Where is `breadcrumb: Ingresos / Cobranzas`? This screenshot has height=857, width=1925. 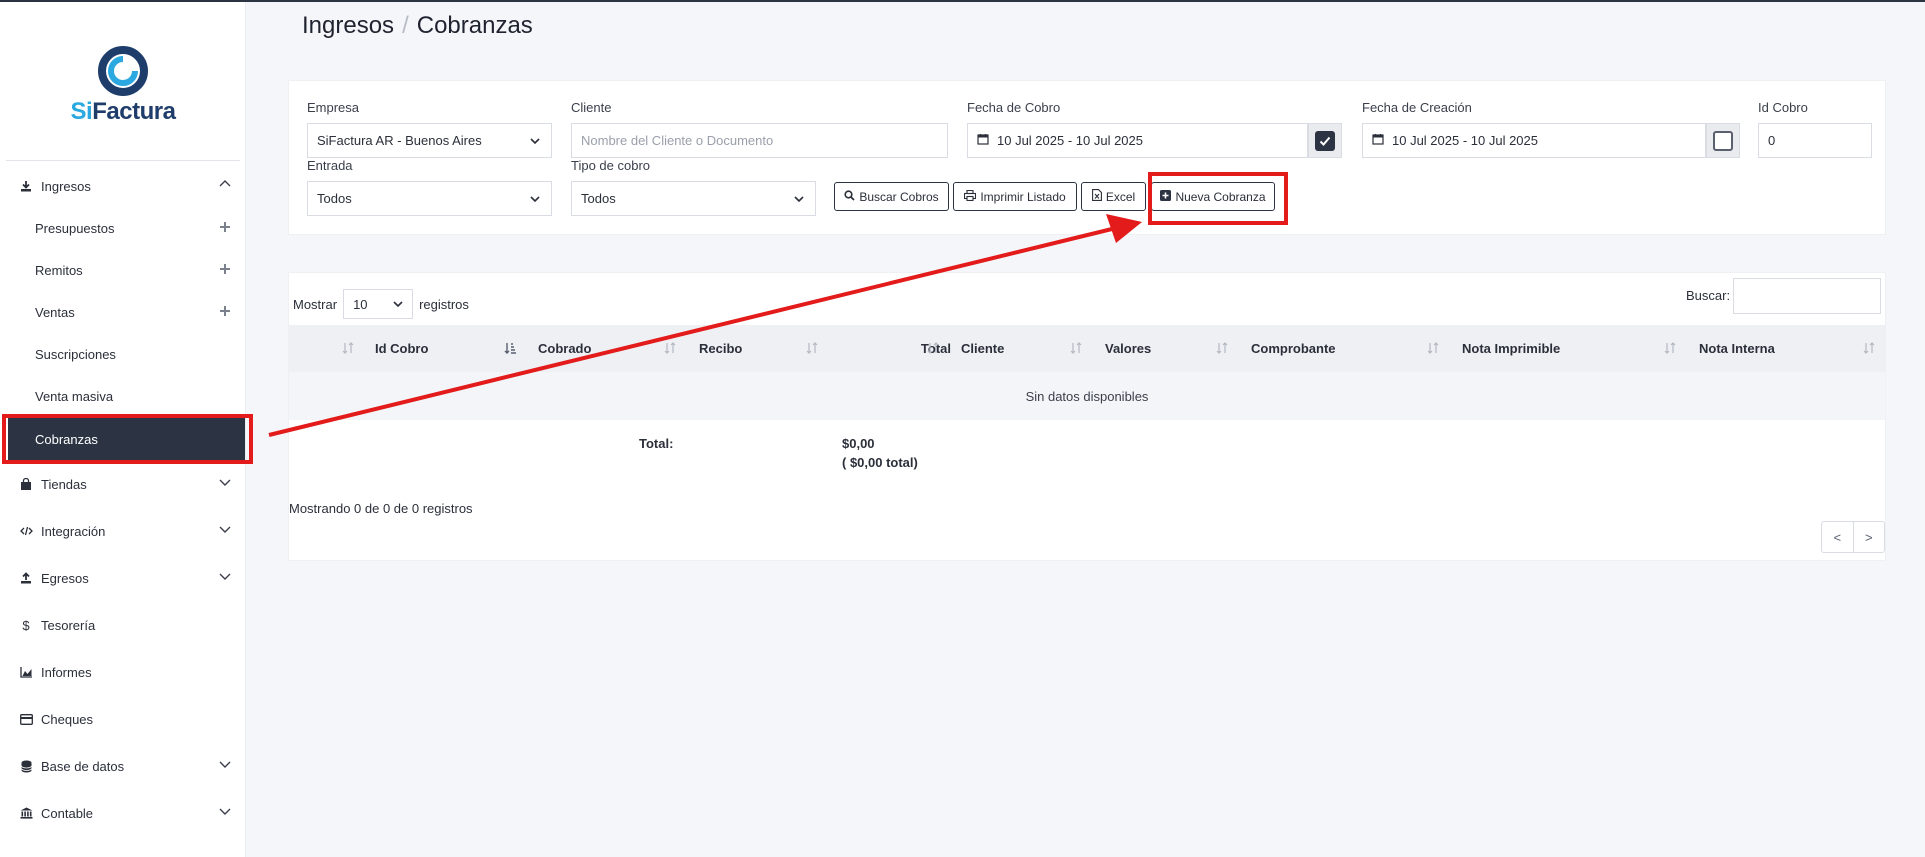
breadcrumb: Ingresos / Cobranzas is located at coordinates (417, 26).